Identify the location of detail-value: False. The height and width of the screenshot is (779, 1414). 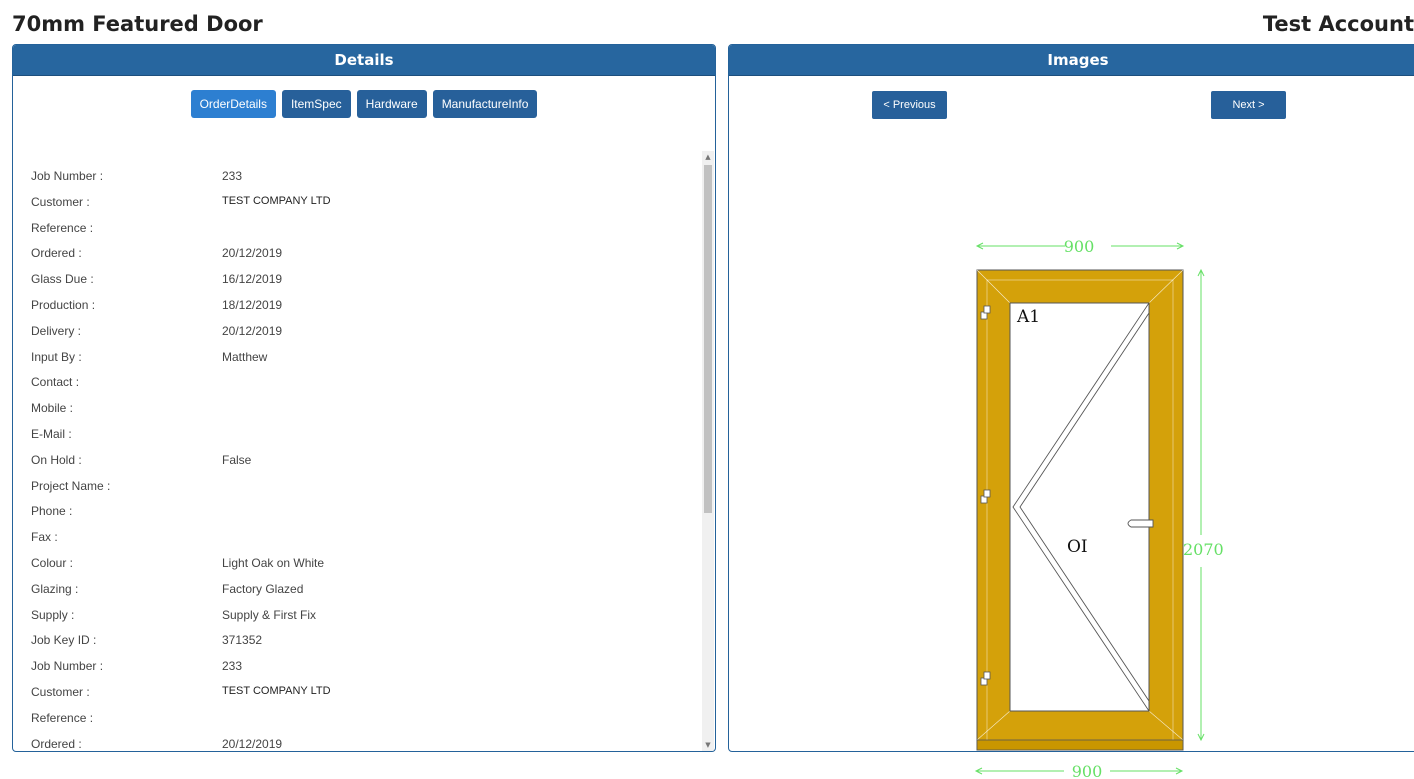
(237, 459).